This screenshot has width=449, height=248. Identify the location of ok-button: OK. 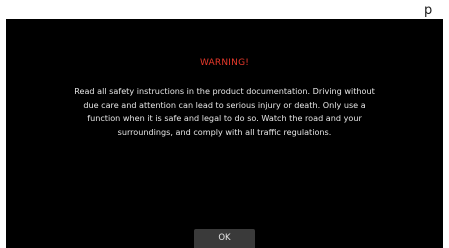
(224, 238).